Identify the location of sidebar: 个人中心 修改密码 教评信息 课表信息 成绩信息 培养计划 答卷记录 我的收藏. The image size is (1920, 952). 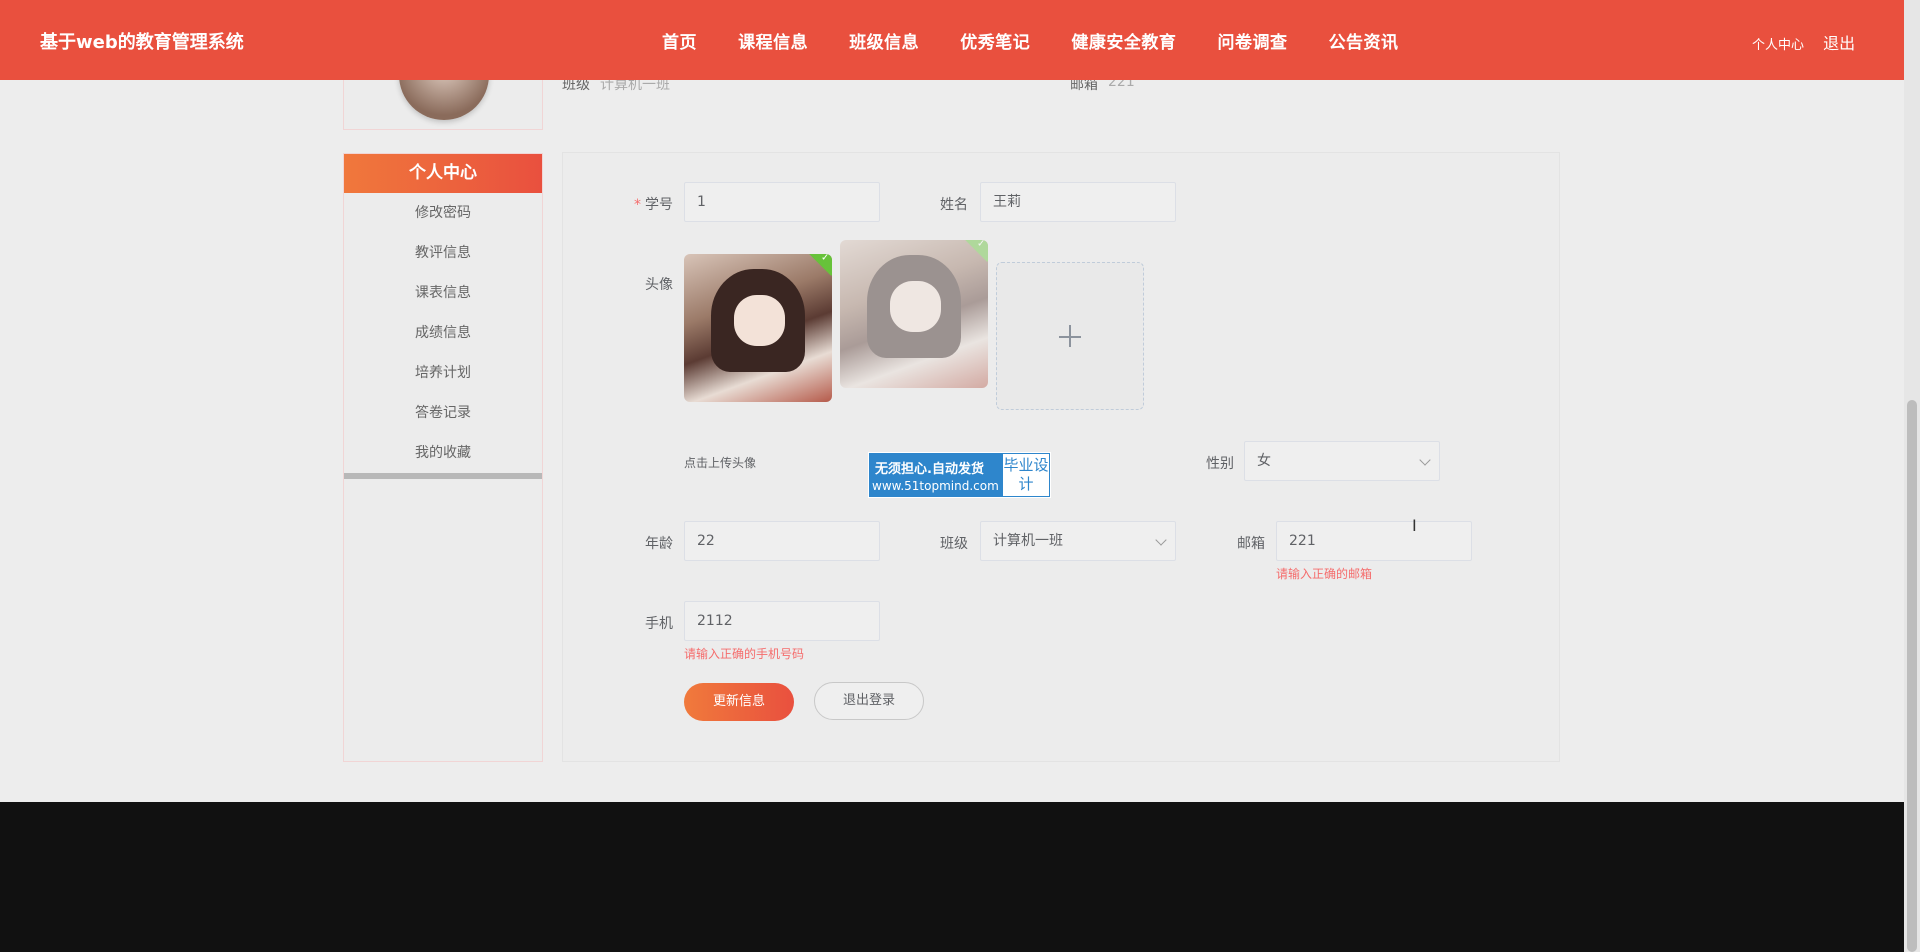
(443, 457).